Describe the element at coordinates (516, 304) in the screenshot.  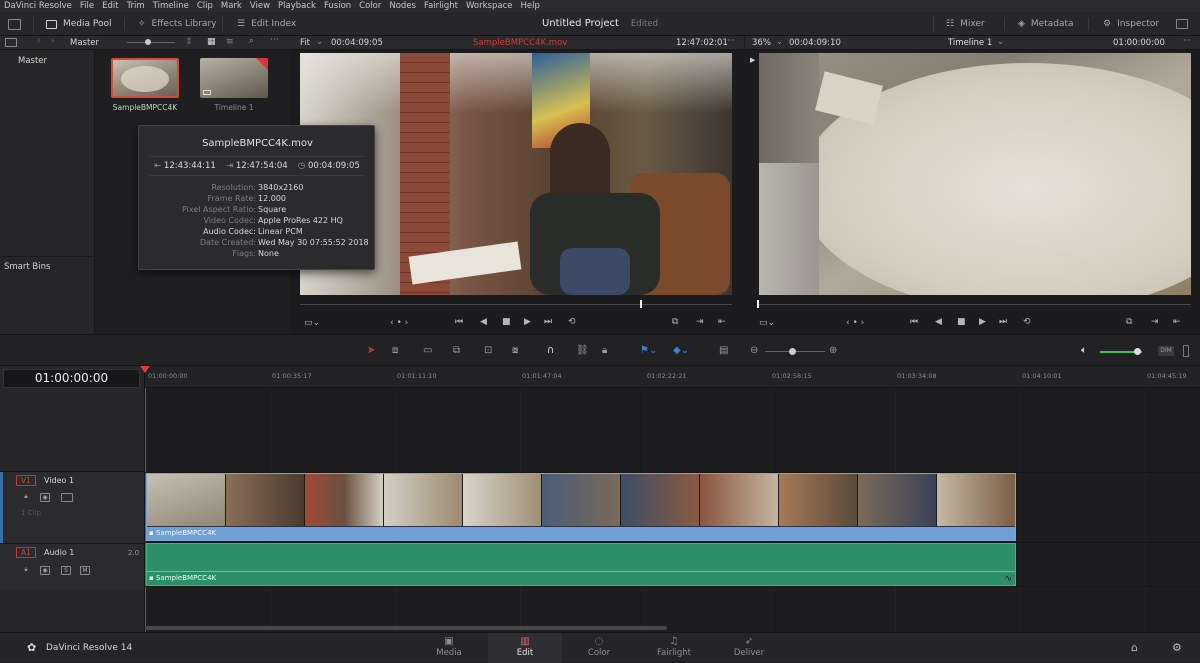
I see `source-scrubber-track` at that location.